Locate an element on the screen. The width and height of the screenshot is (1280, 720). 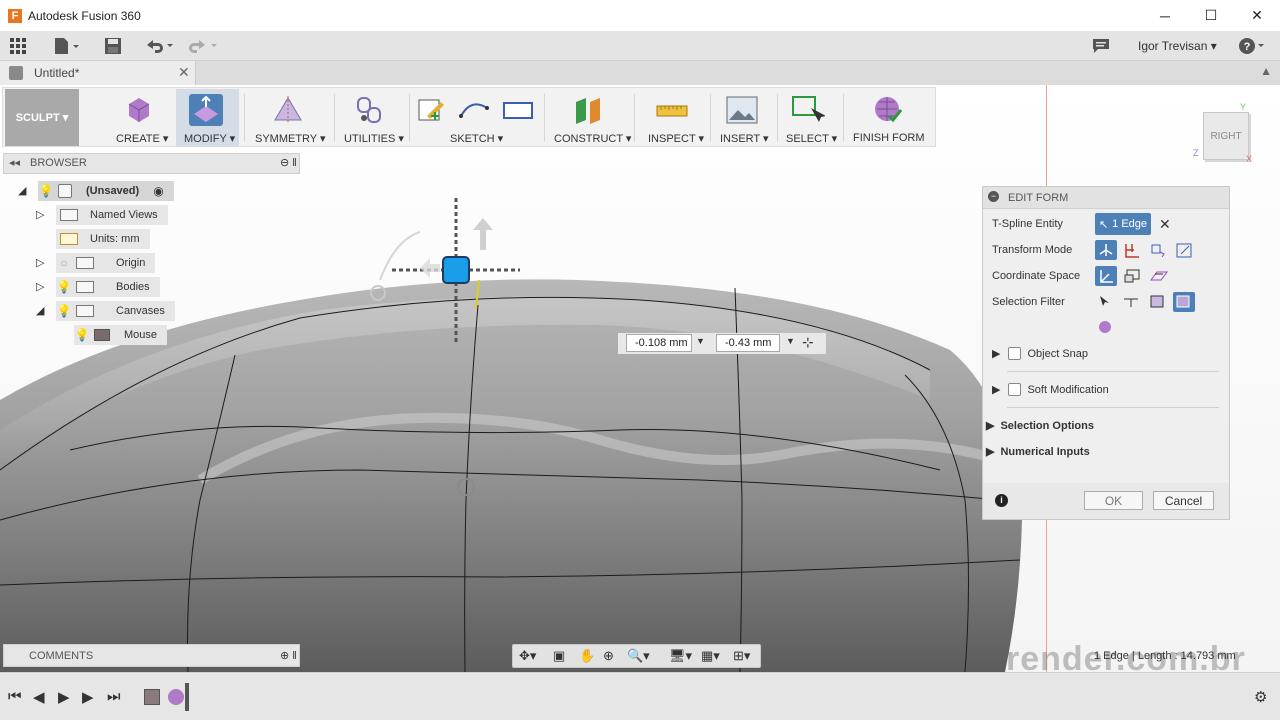
cancel-button: Cancel is located at coordinates (1183, 500).